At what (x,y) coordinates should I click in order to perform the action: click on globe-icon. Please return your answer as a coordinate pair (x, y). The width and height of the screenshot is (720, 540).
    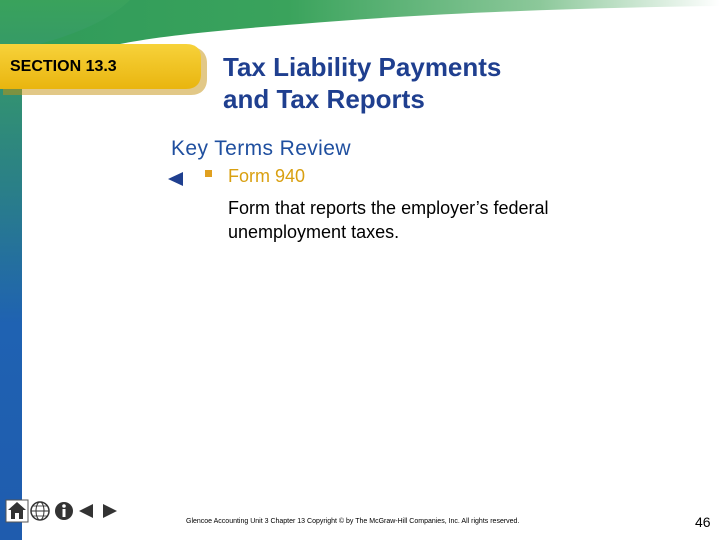
    Looking at the image, I should click on (40, 510).